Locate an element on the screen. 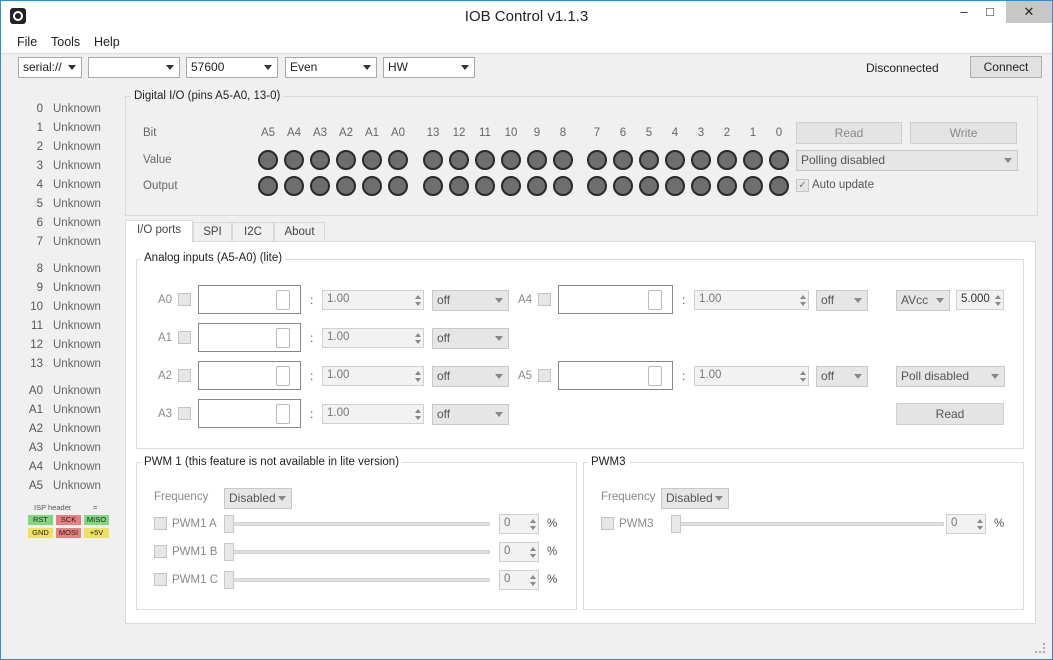 The width and height of the screenshot is (1053, 660). menu-help: Help is located at coordinates (107, 42).